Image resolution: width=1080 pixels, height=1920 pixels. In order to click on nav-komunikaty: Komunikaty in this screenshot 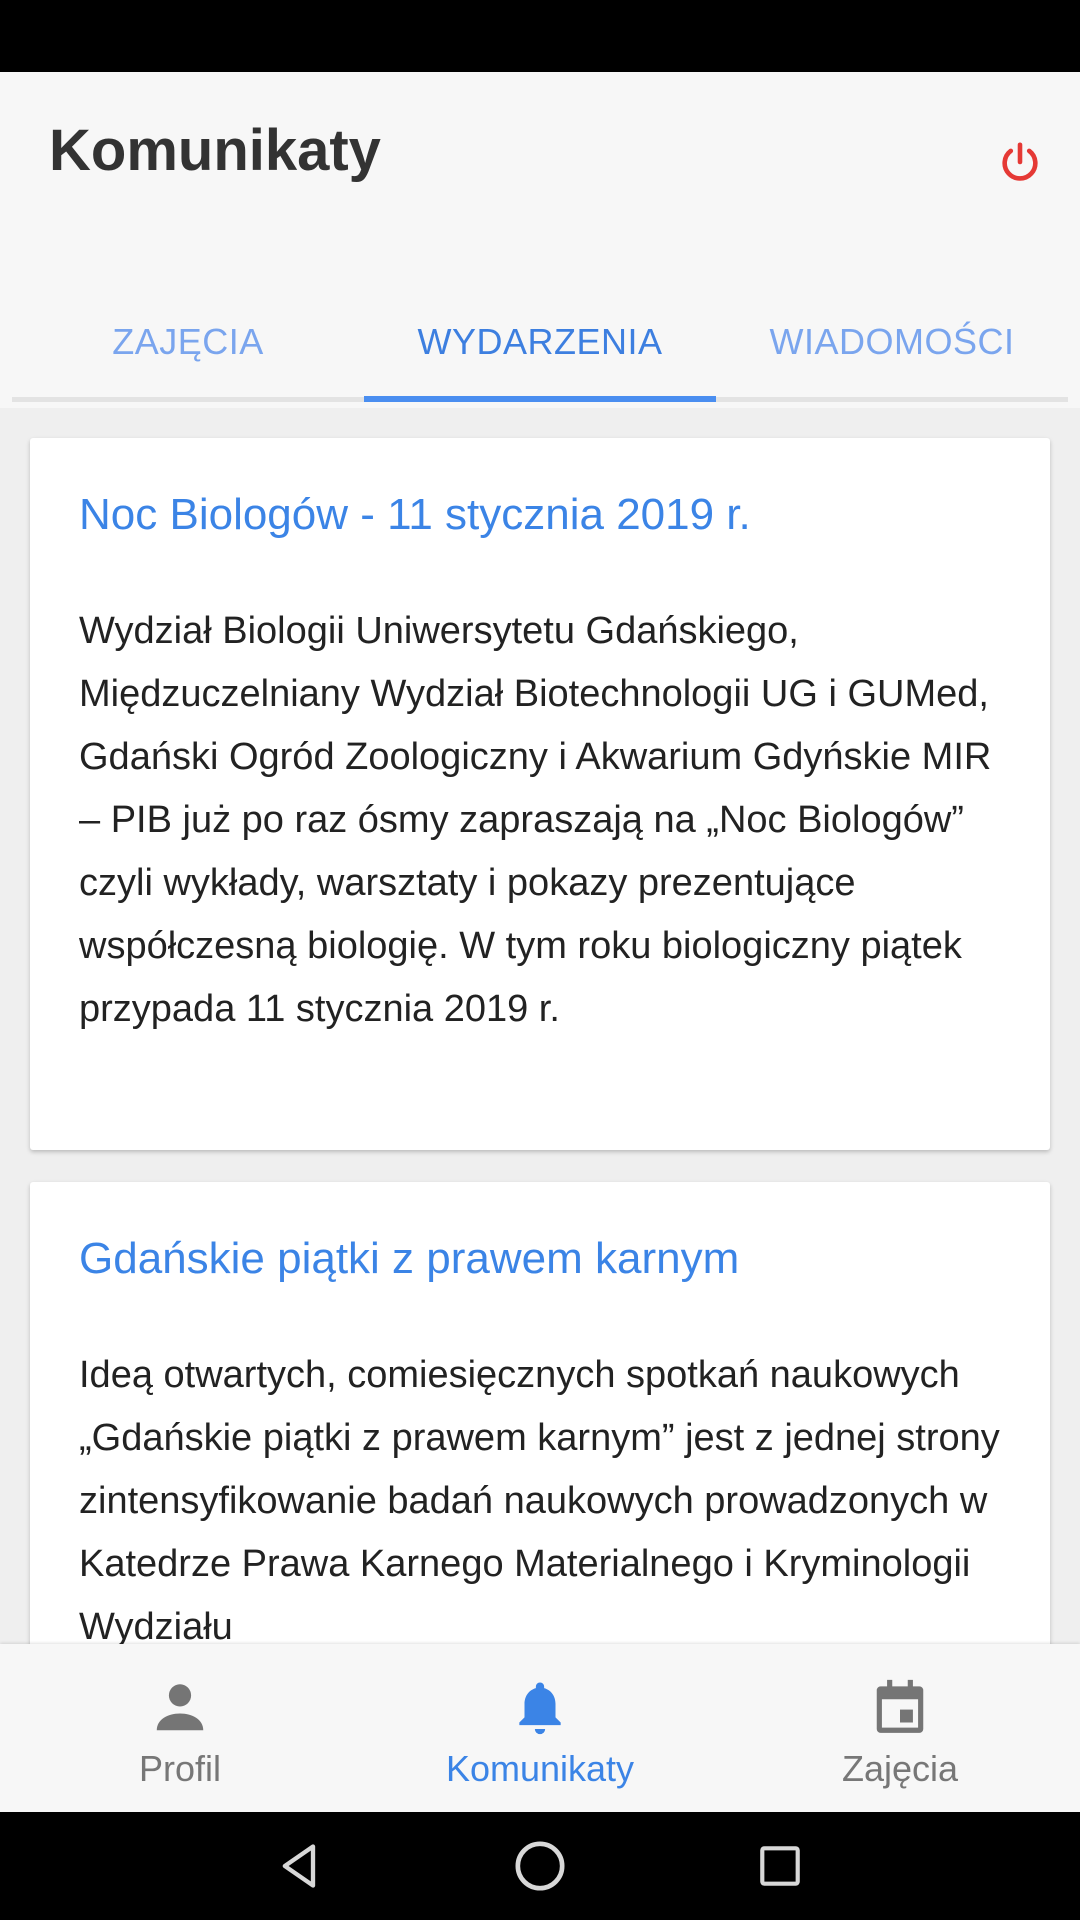, I will do `click(540, 1728)`.